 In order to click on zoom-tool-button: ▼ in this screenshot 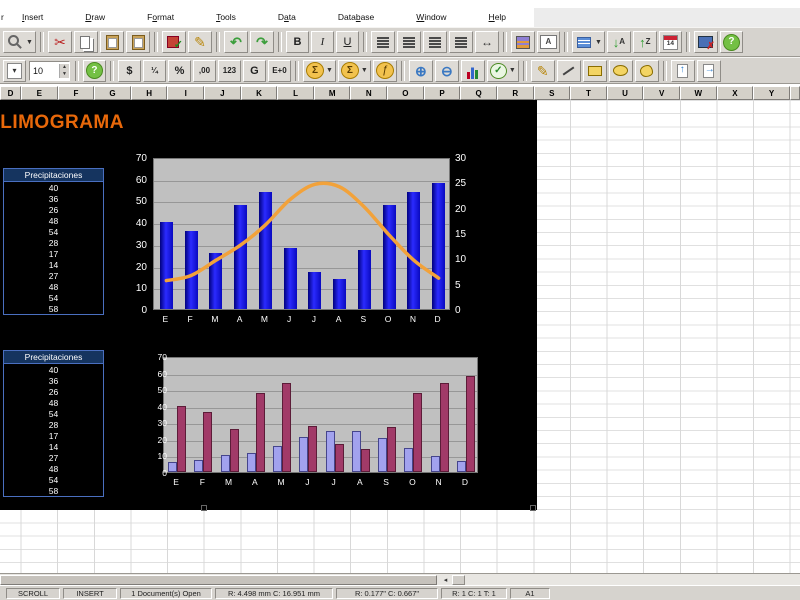, I will do `click(19, 42)`.